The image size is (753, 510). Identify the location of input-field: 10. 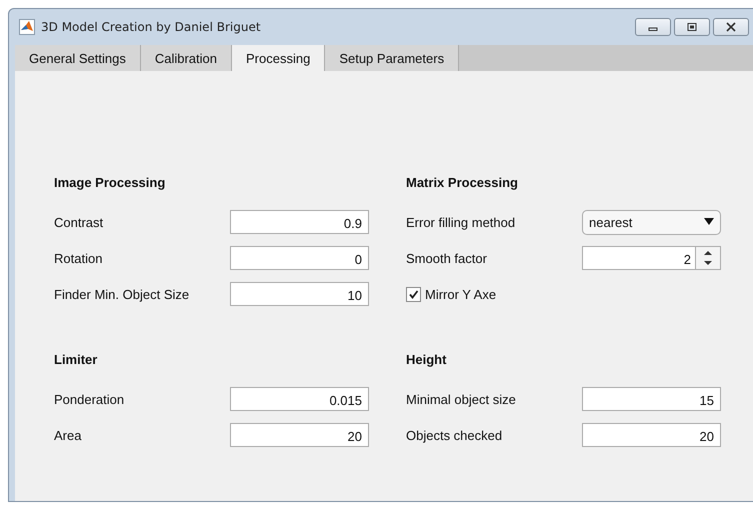
(299, 294).